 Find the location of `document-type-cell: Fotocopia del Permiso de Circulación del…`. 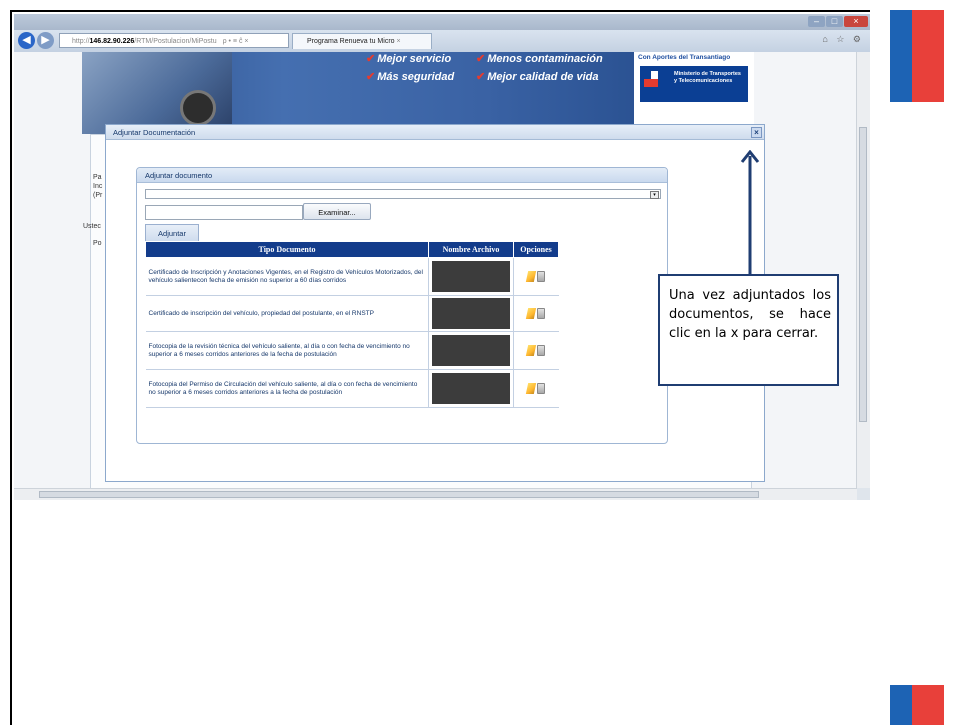

document-type-cell: Fotocopia del Permiso de Circulación del… is located at coordinates (287, 388).